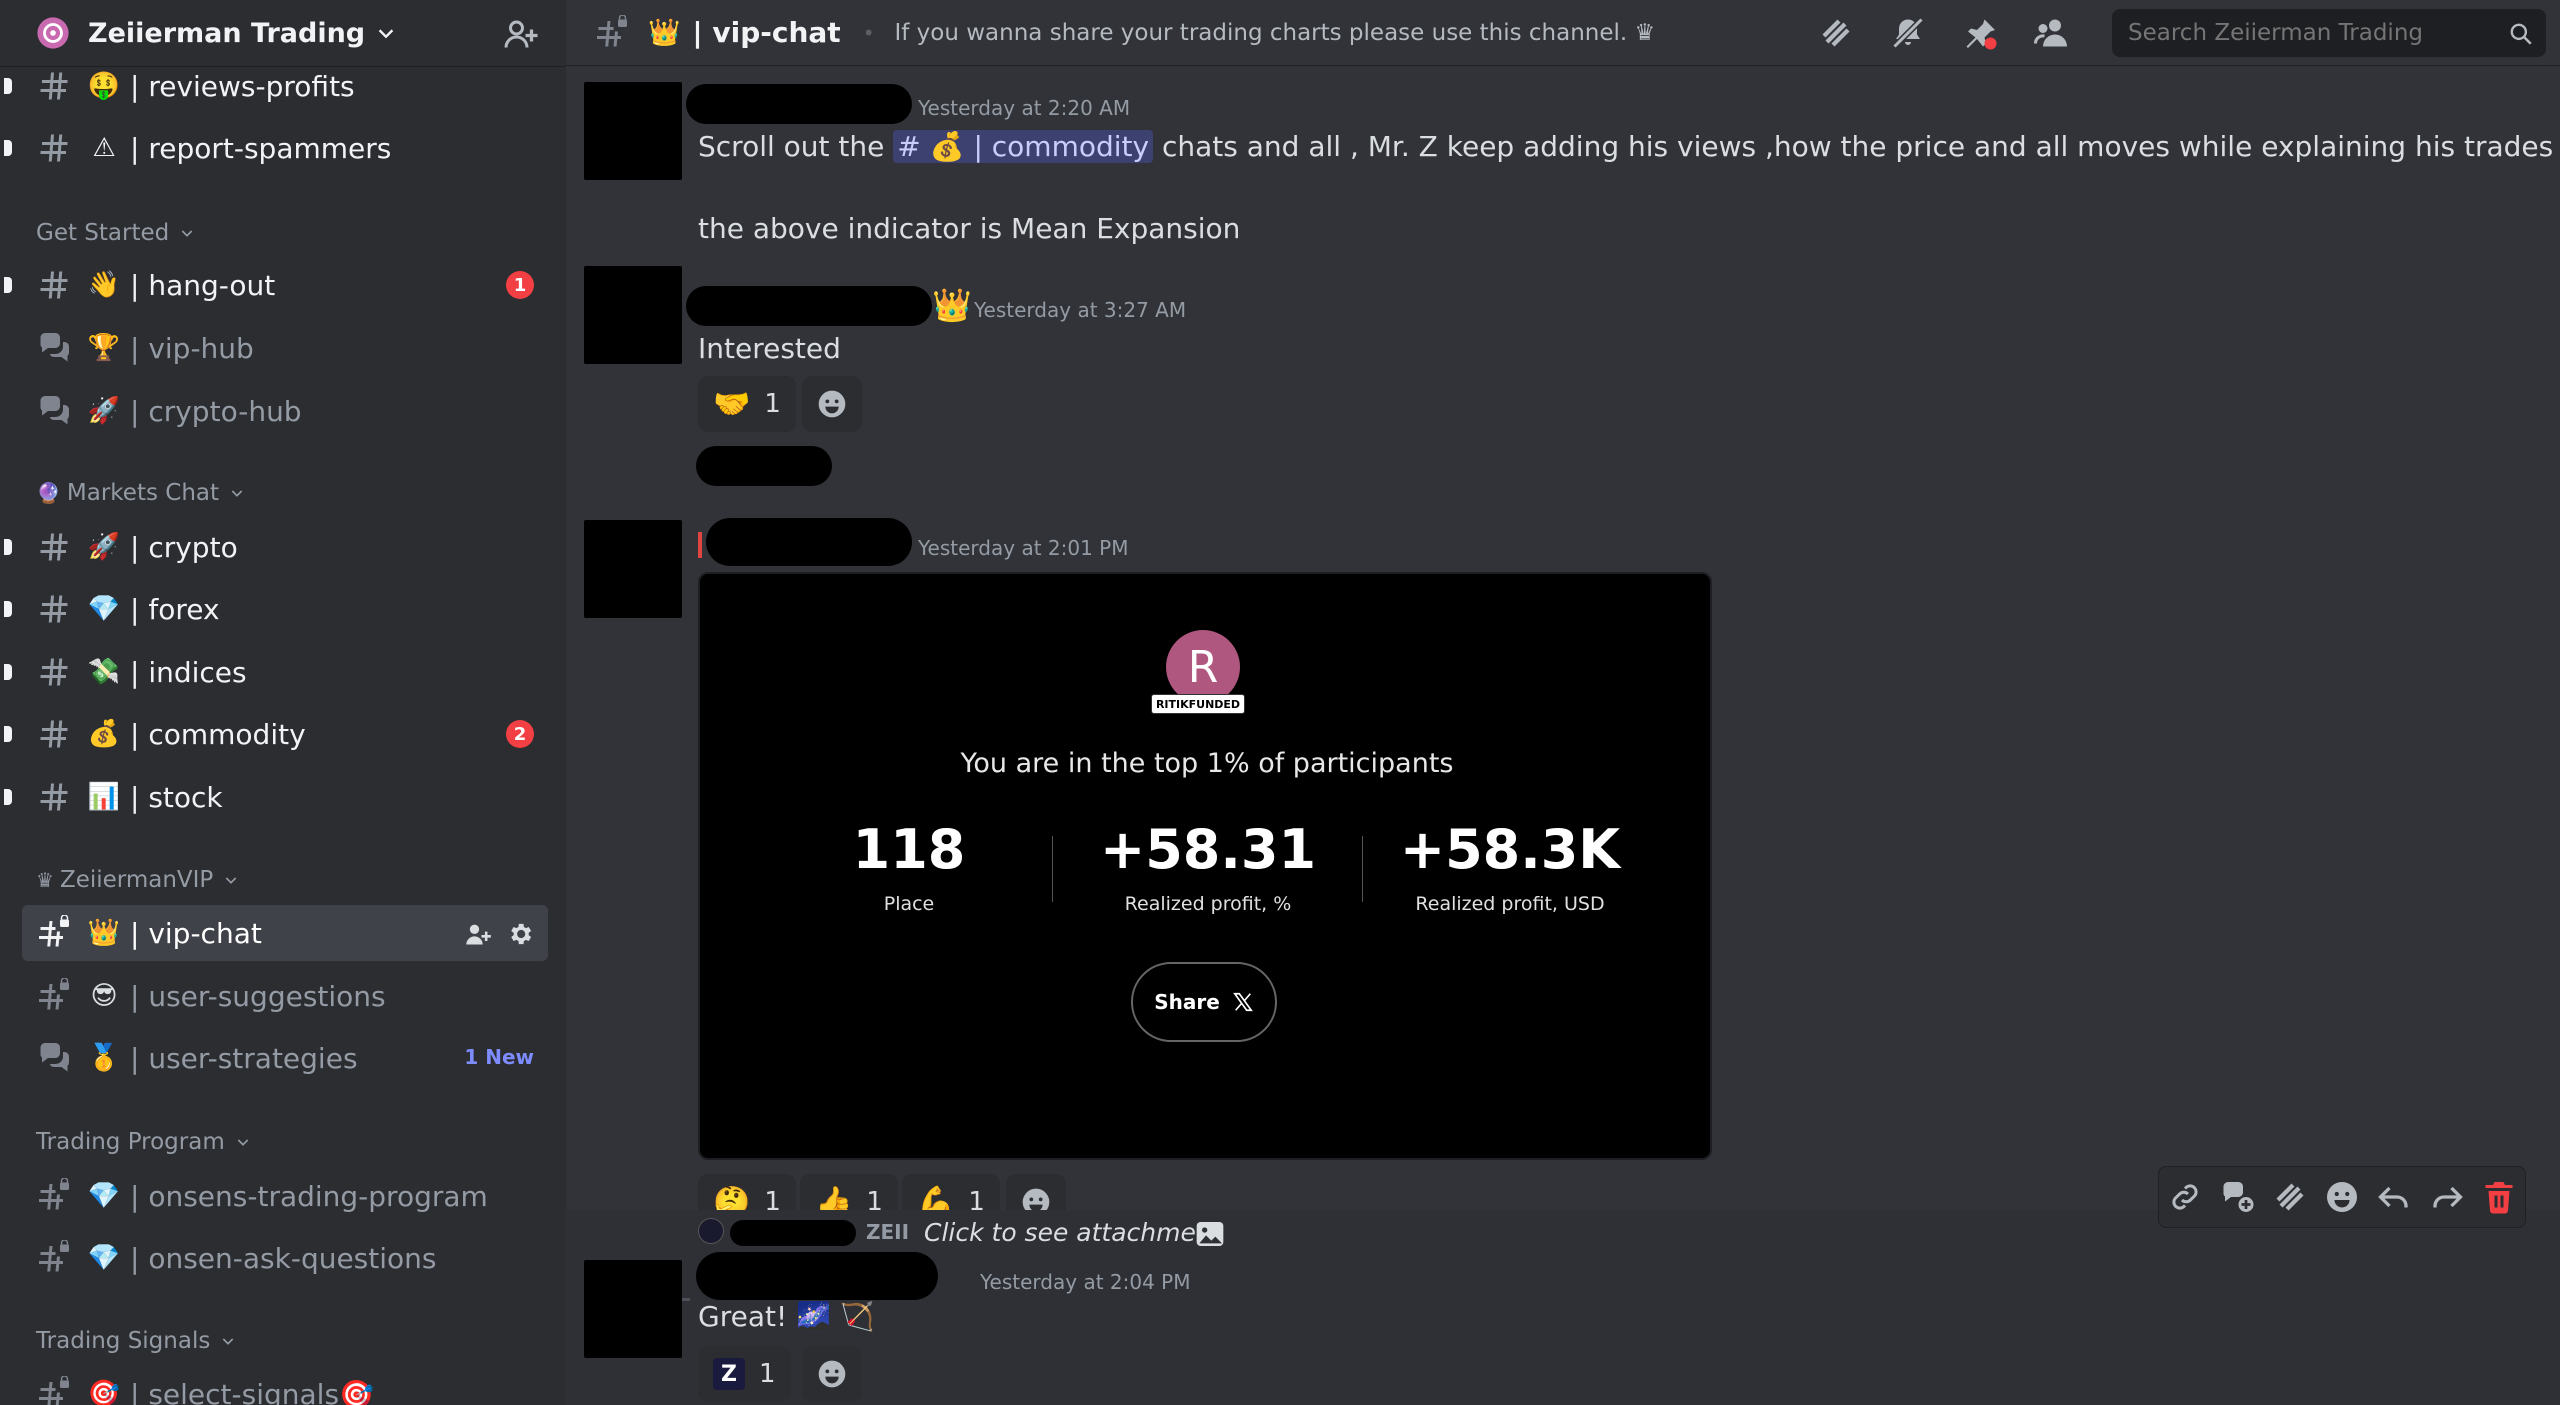  I want to click on trash-icon, so click(2499, 1197).